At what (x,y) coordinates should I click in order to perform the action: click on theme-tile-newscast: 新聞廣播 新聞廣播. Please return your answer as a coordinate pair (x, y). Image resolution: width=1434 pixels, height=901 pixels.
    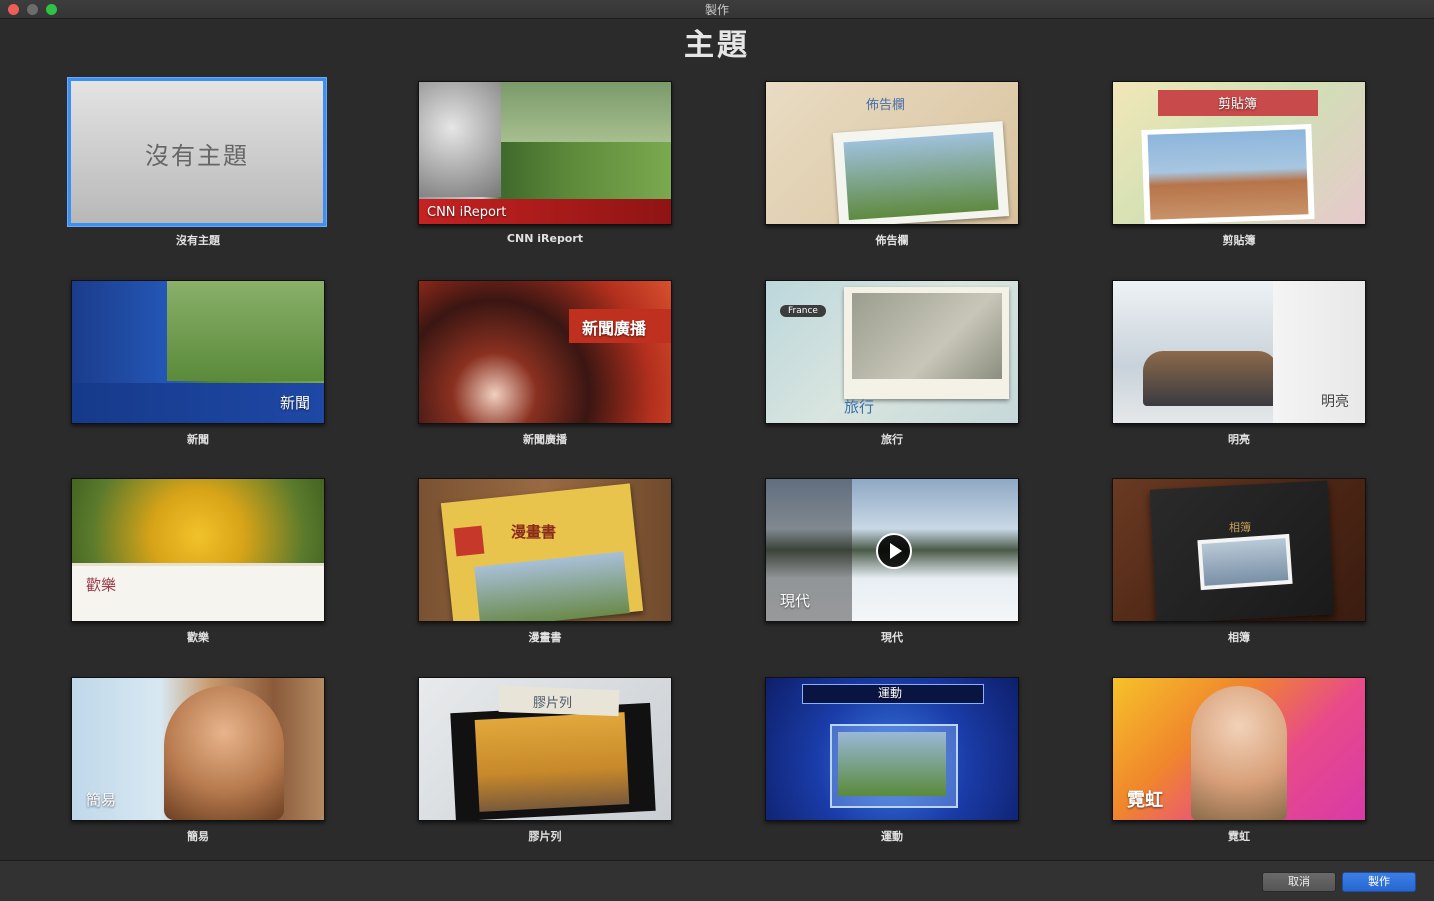
    Looking at the image, I should click on (545, 363).